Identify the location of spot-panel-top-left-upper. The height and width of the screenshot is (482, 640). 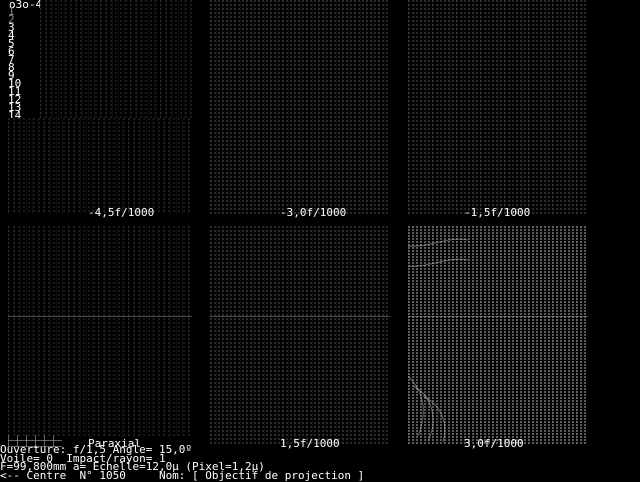
(116, 59).